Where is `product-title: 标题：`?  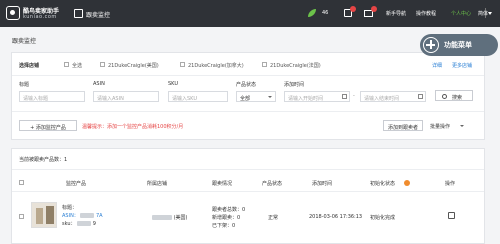 product-title: 标题： is located at coordinates (69, 207).